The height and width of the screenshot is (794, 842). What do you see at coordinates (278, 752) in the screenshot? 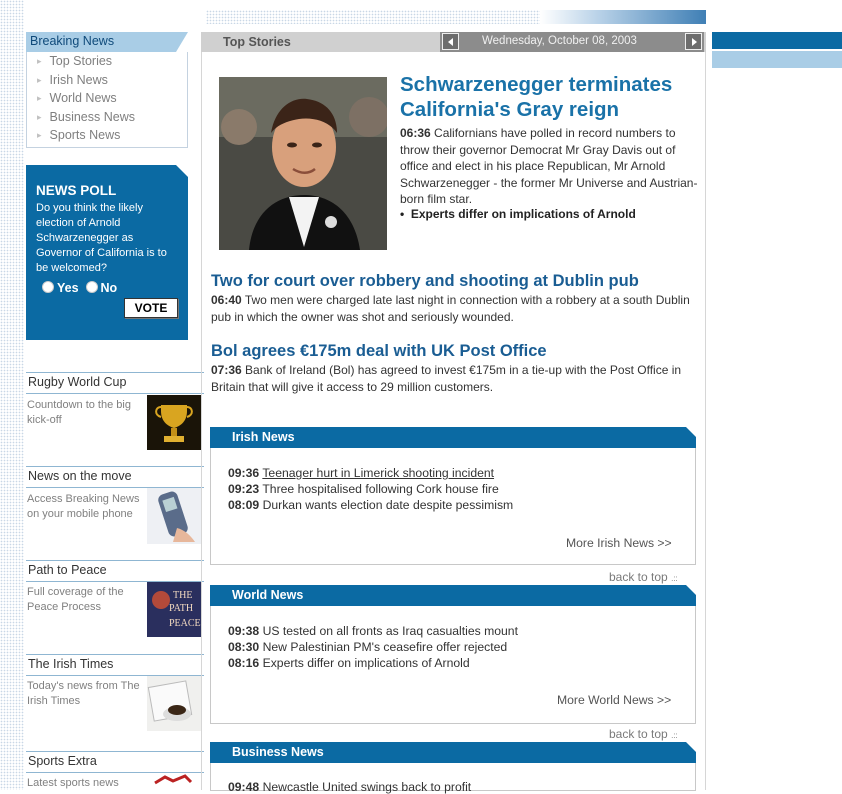
I see `section-title: Business News` at bounding box center [278, 752].